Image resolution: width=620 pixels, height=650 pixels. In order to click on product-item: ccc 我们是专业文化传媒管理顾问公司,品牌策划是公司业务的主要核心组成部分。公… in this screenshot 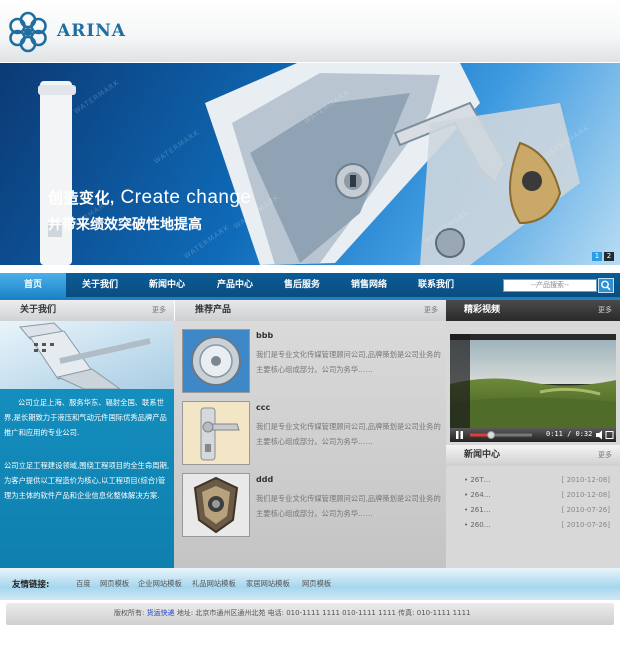, I will do `click(313, 434)`.